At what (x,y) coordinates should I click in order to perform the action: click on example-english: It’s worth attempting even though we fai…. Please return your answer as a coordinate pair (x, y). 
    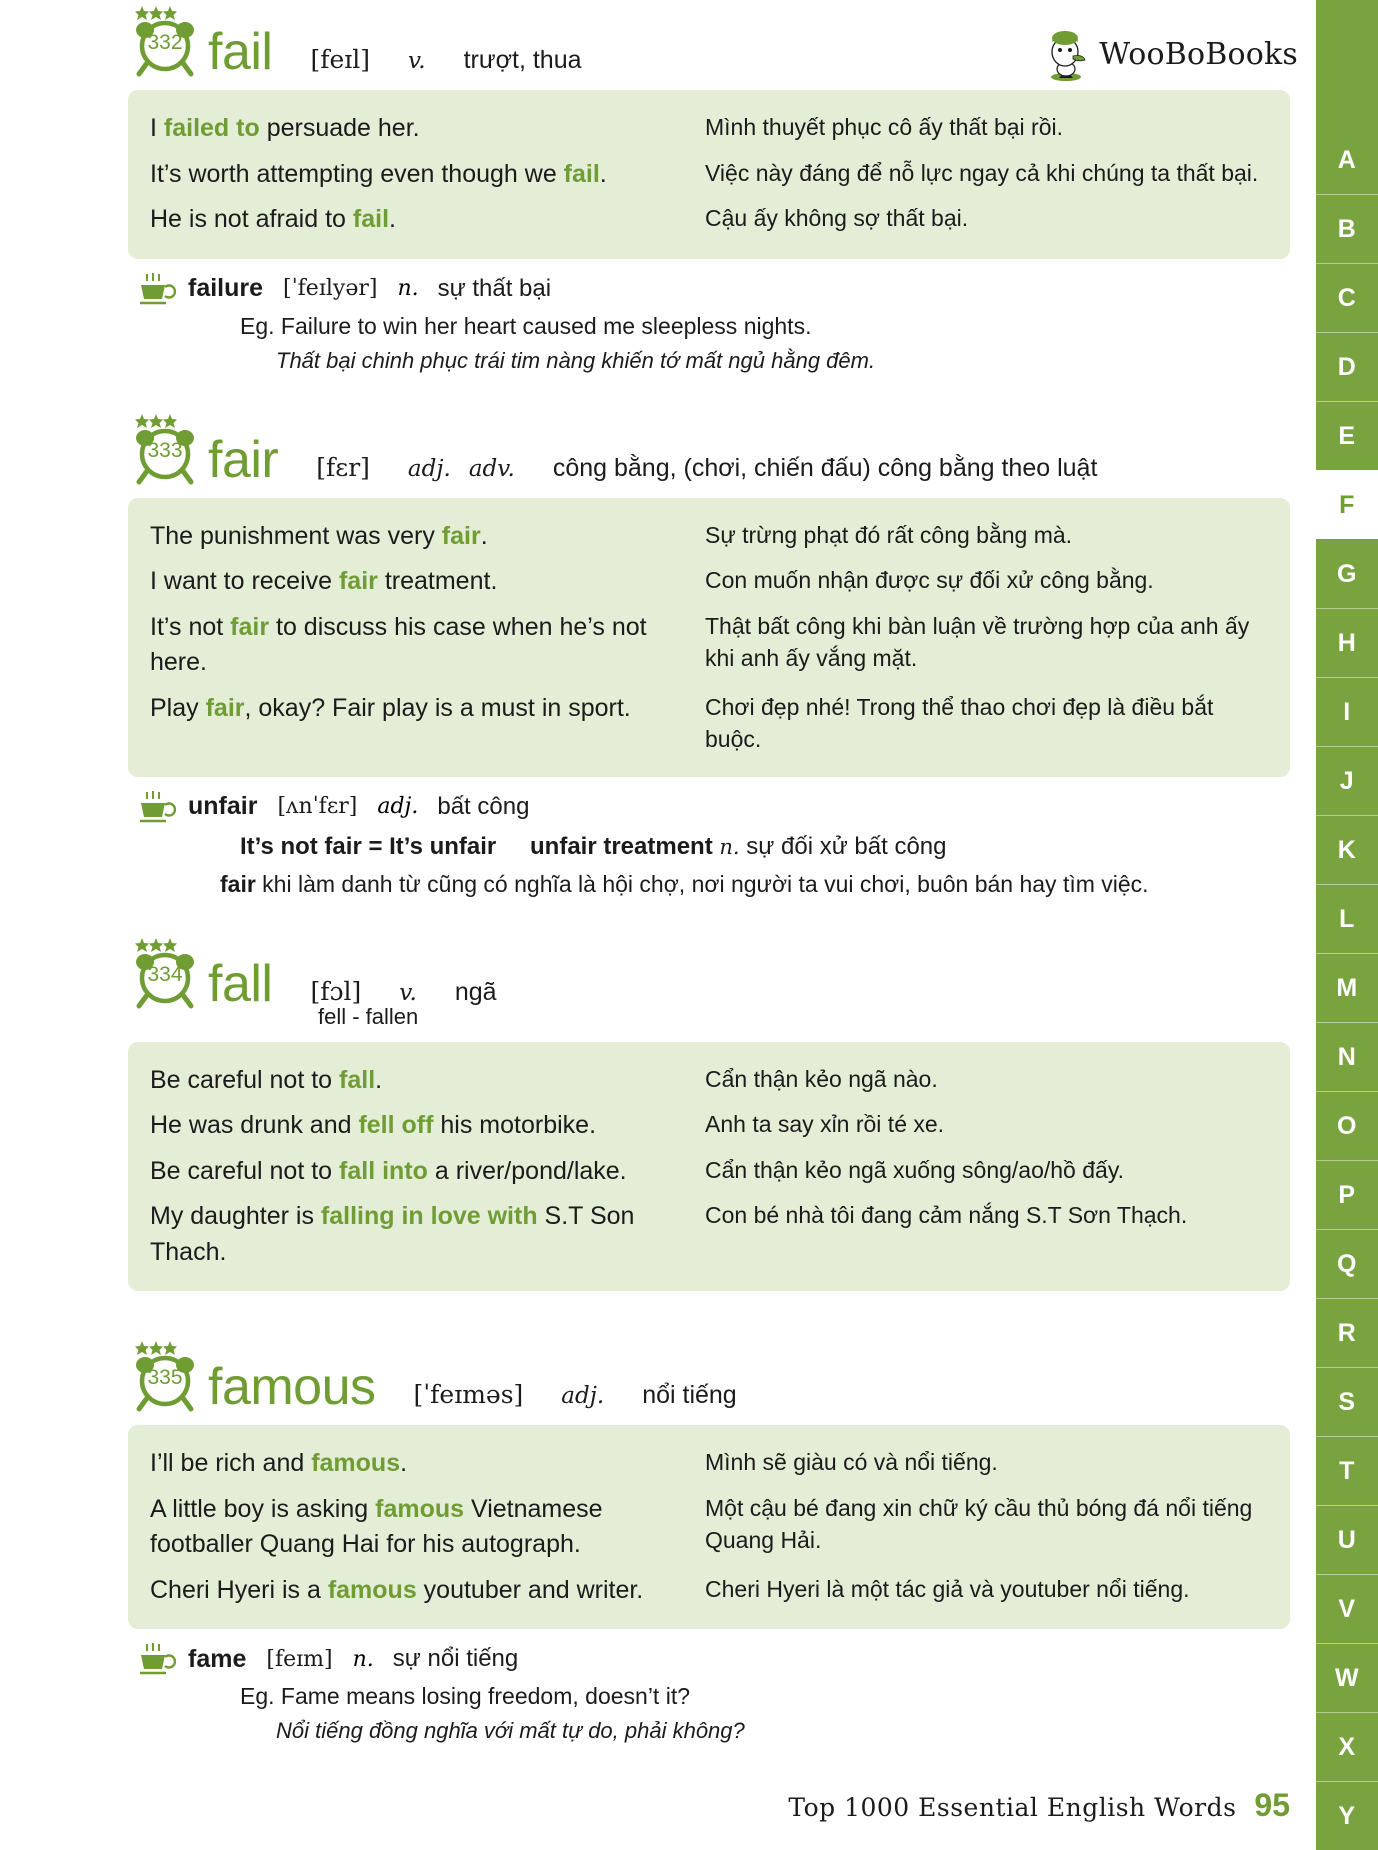
    Looking at the image, I should click on (378, 173).